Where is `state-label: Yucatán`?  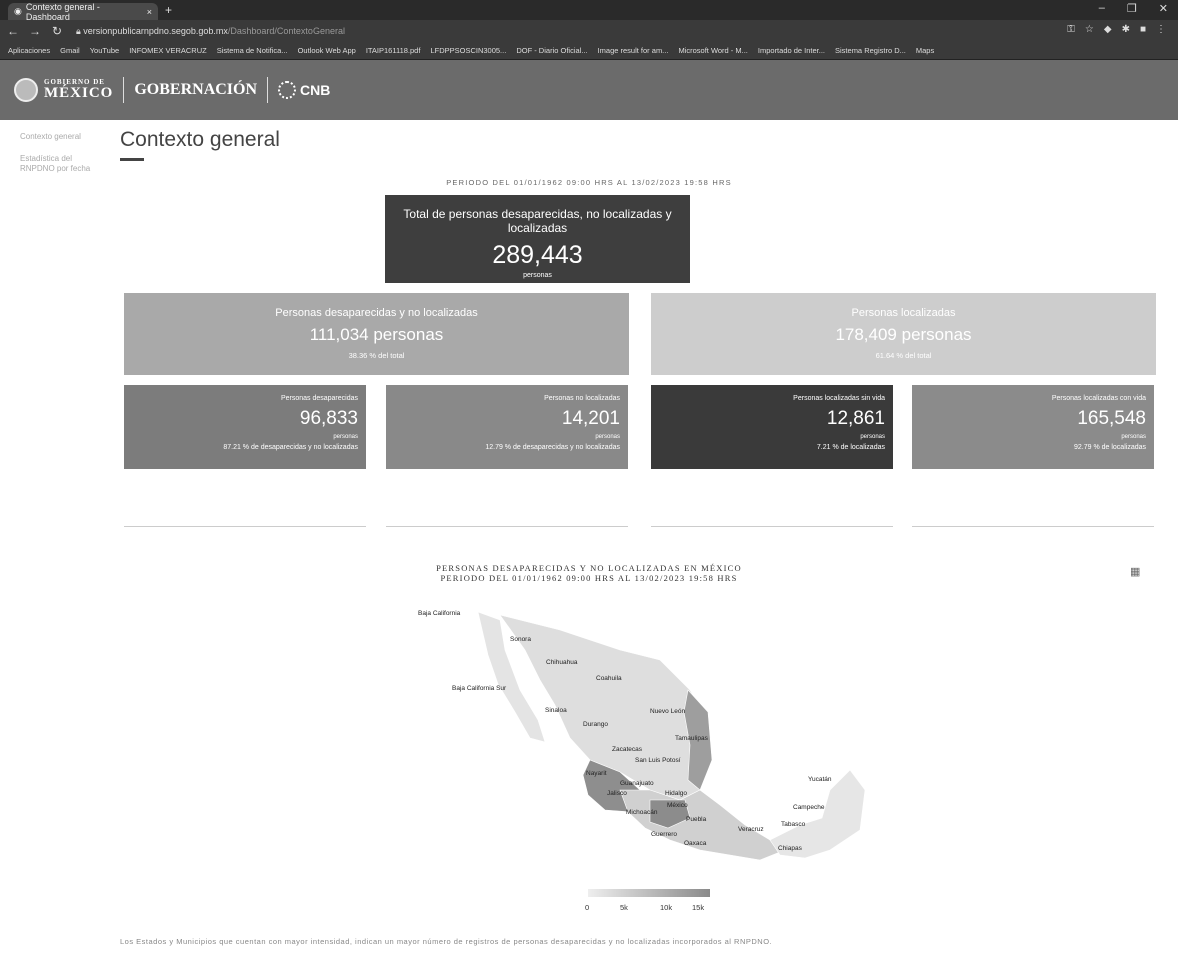 state-label: Yucatán is located at coordinates (820, 779).